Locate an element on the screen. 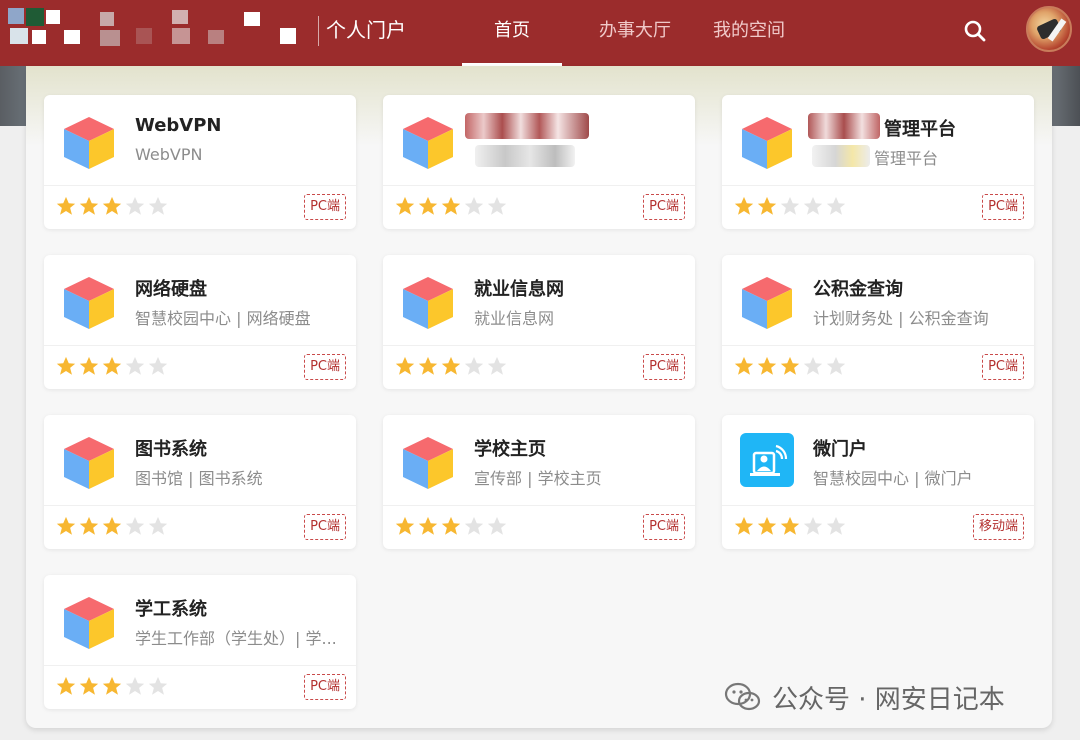 The width and height of the screenshot is (1080, 740). app-subtitle: WebVPN is located at coordinates (169, 154).